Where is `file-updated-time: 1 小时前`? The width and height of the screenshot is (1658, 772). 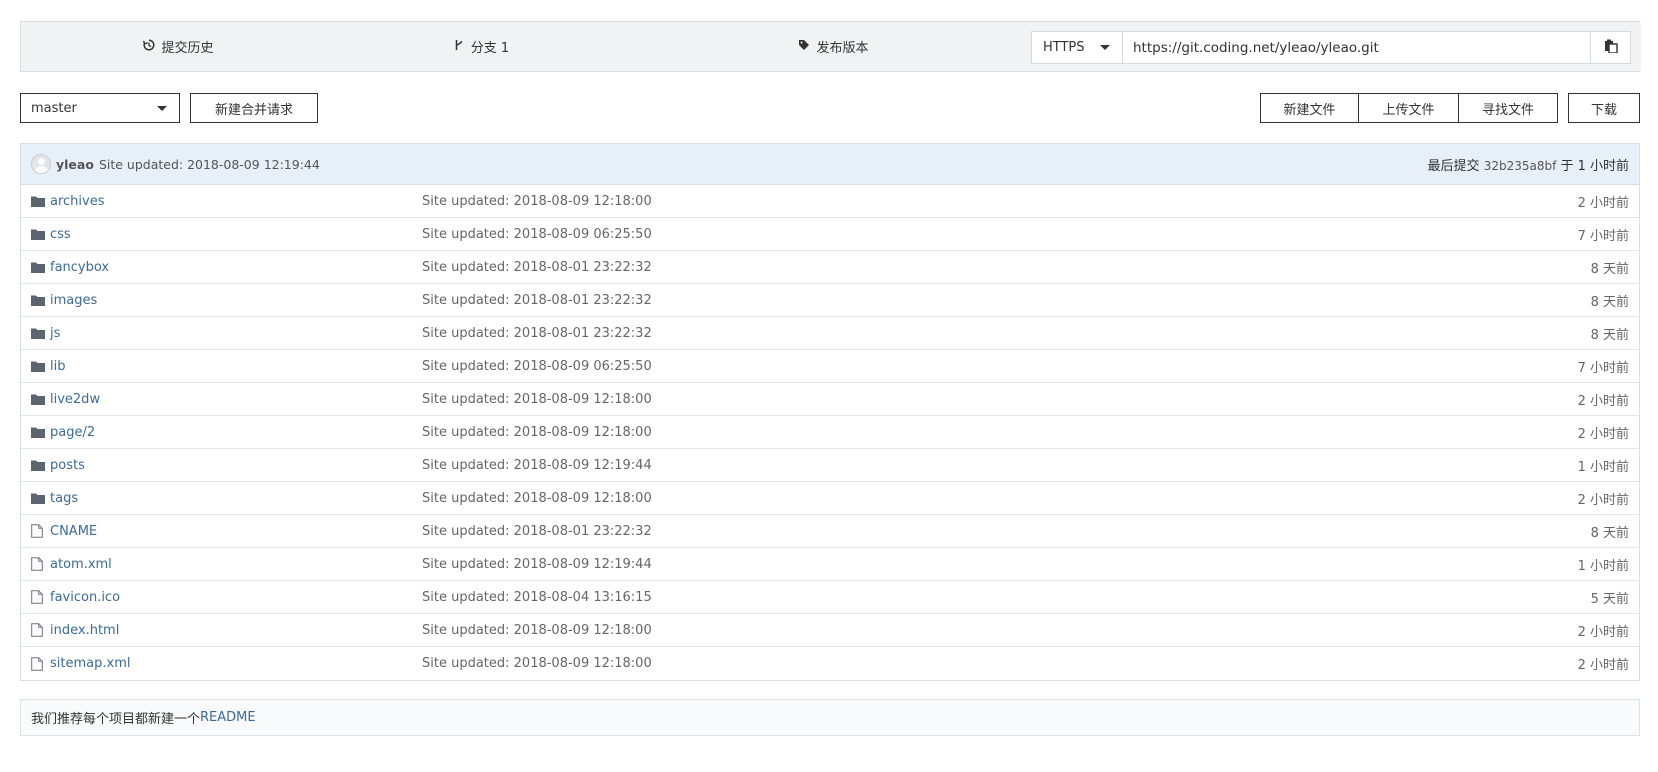
file-updated-time: 1 小时前 is located at coordinates (1603, 467).